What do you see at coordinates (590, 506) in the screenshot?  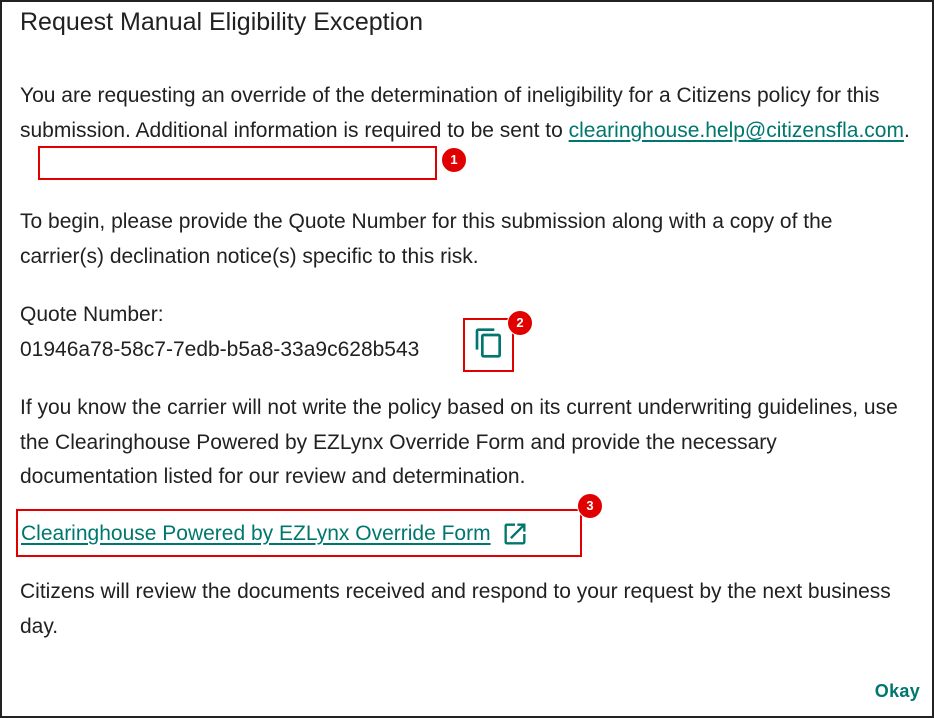 I see `annotation-badge-3: 3` at bounding box center [590, 506].